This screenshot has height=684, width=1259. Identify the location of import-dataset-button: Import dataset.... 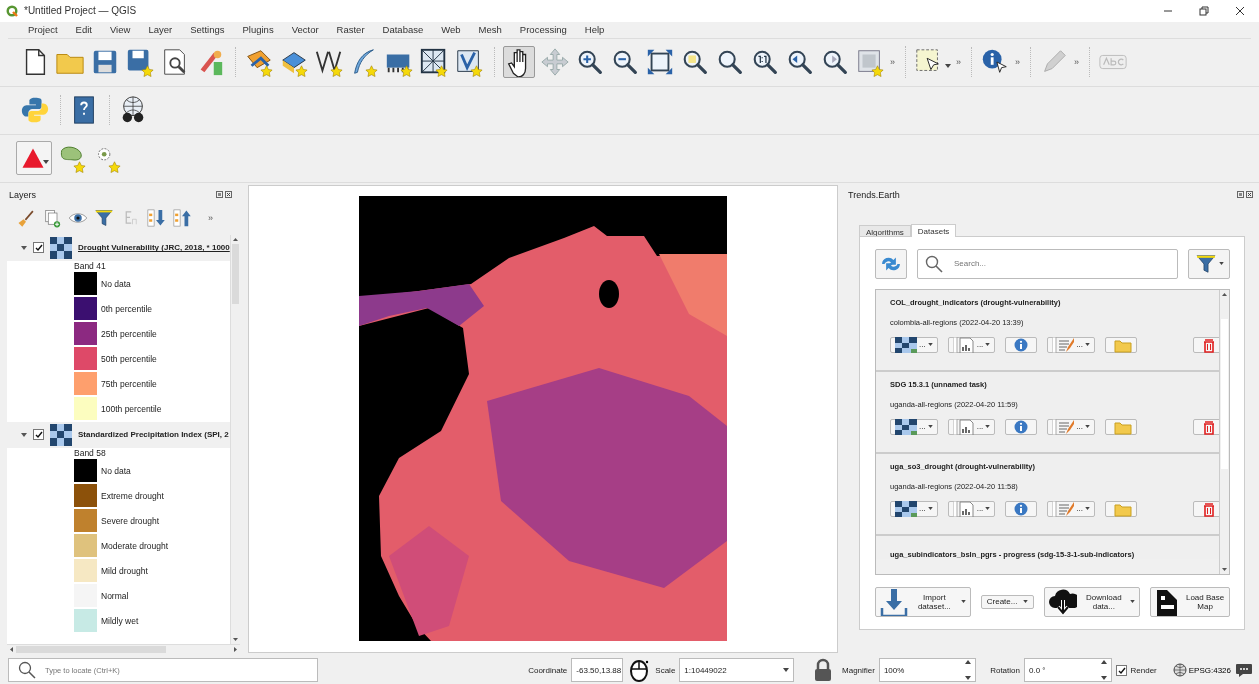
(923, 601).